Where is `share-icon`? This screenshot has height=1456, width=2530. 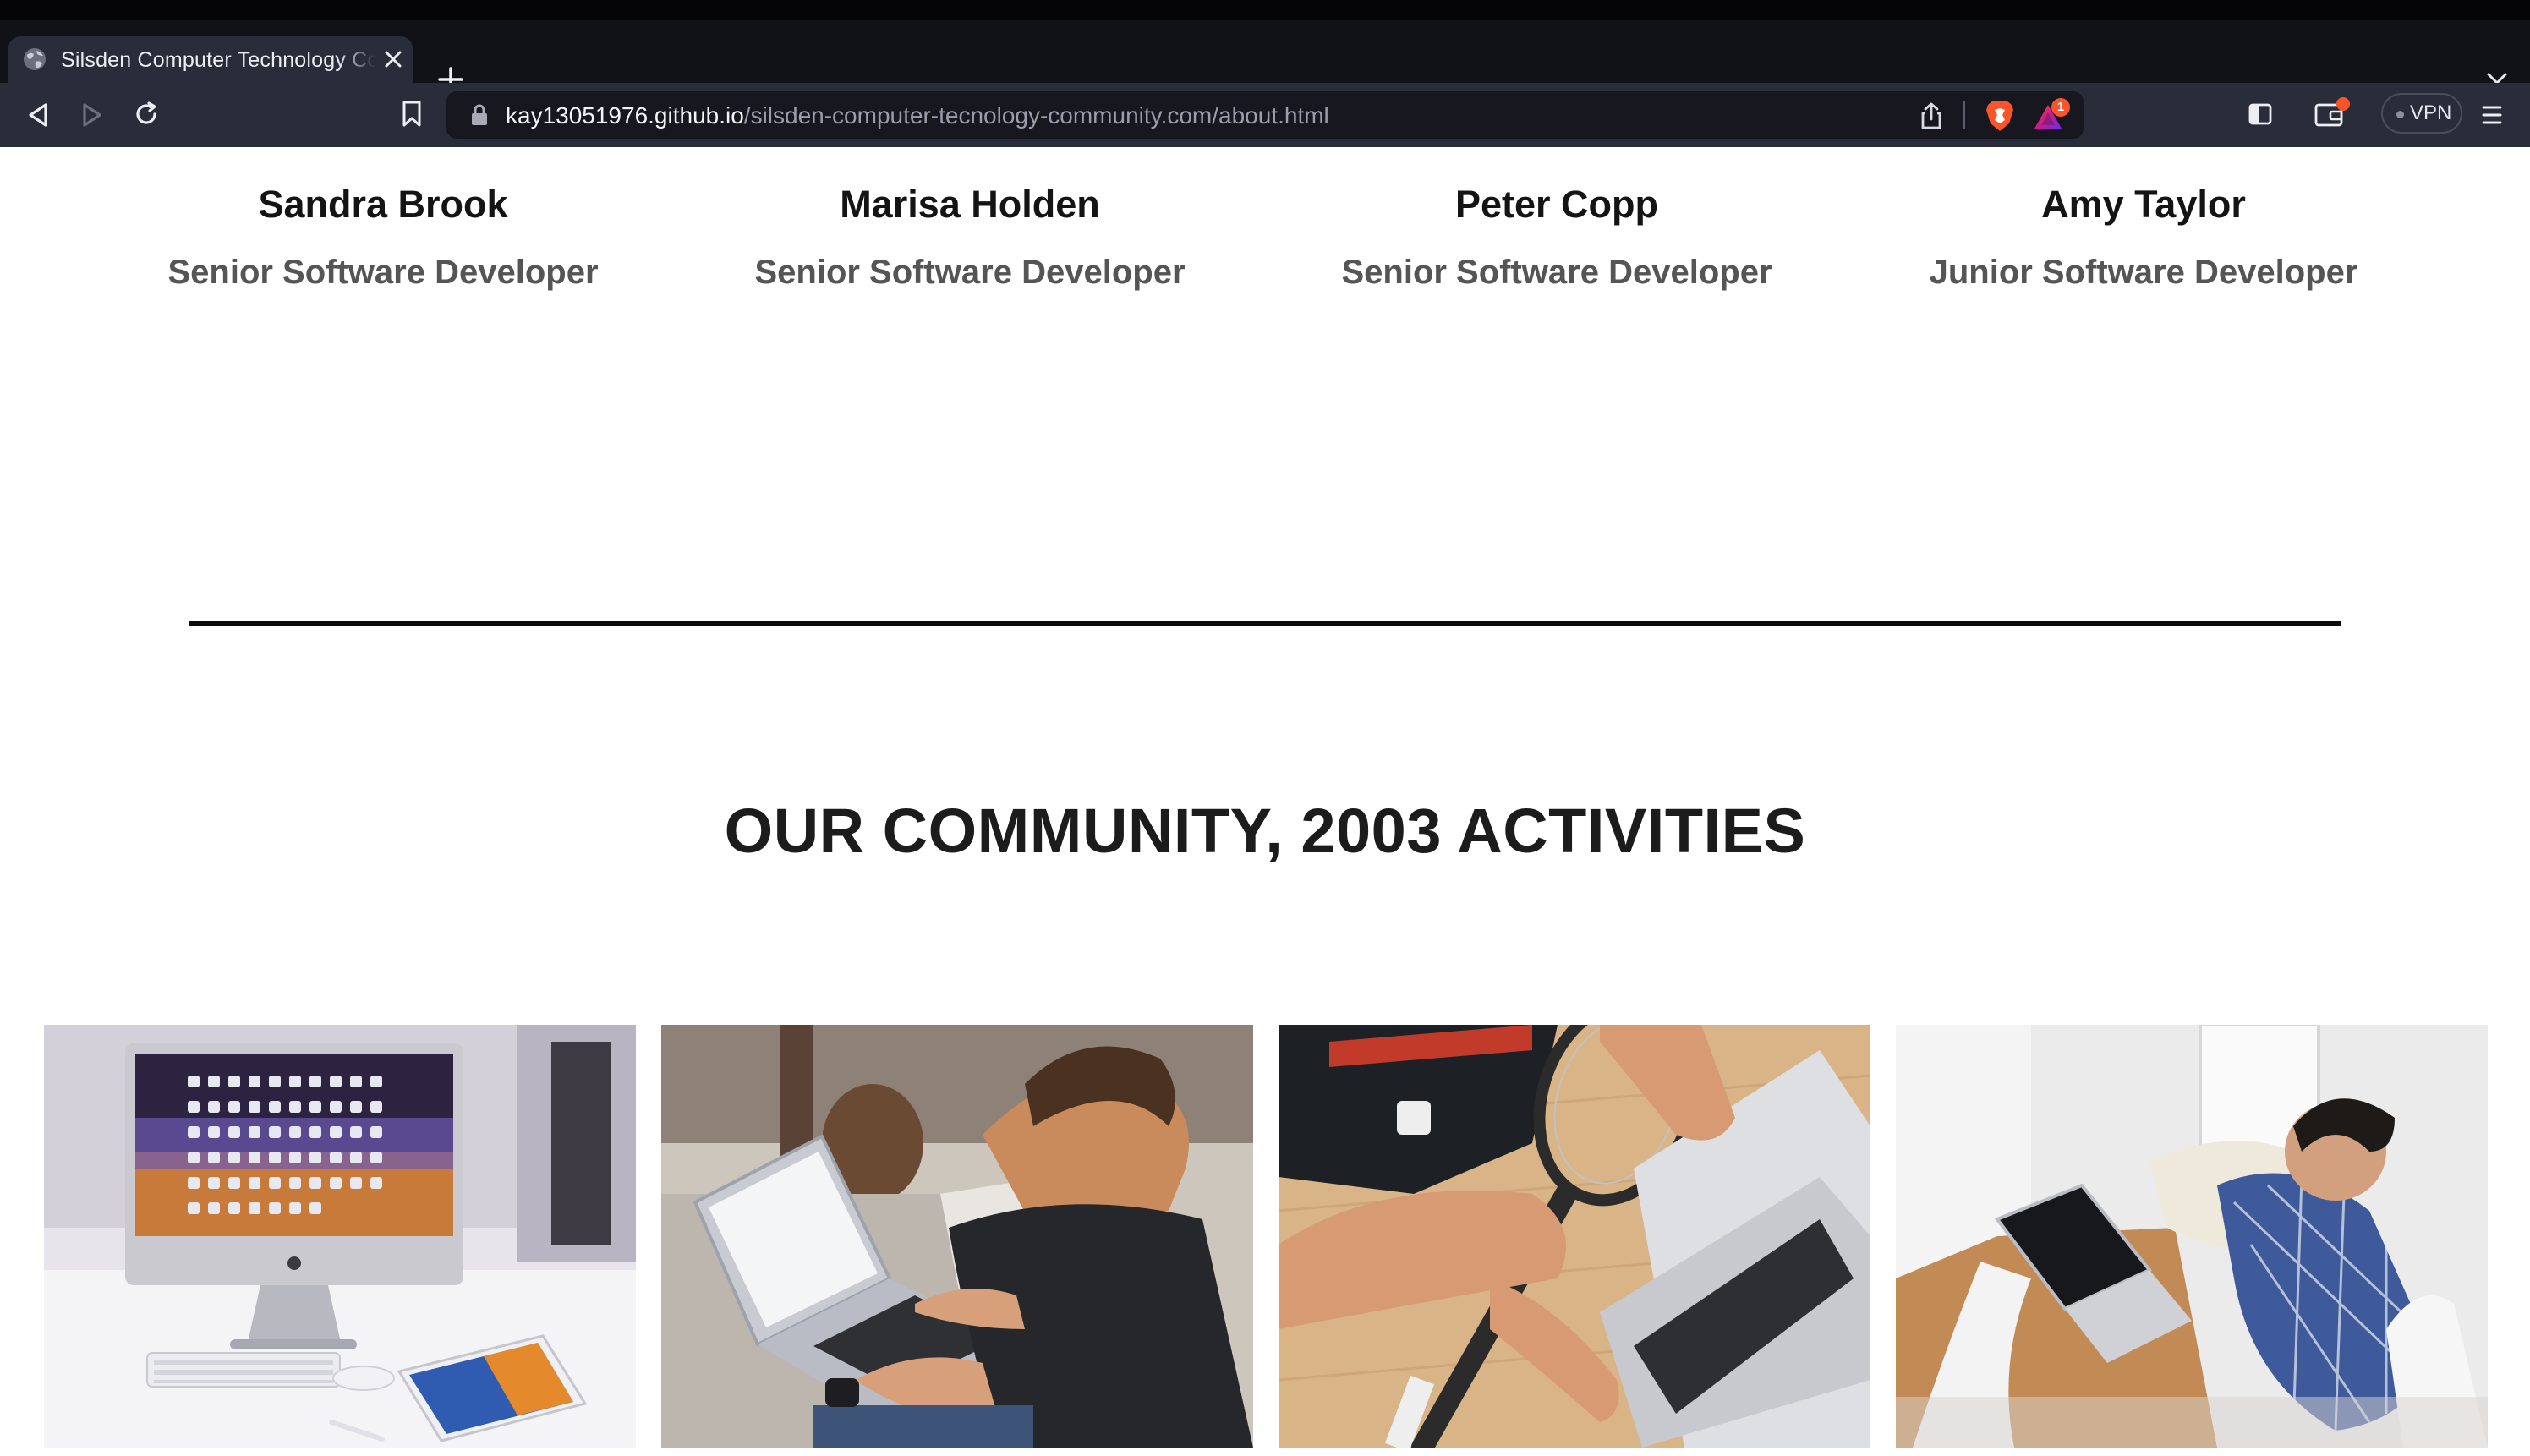
share-icon is located at coordinates (1931, 116).